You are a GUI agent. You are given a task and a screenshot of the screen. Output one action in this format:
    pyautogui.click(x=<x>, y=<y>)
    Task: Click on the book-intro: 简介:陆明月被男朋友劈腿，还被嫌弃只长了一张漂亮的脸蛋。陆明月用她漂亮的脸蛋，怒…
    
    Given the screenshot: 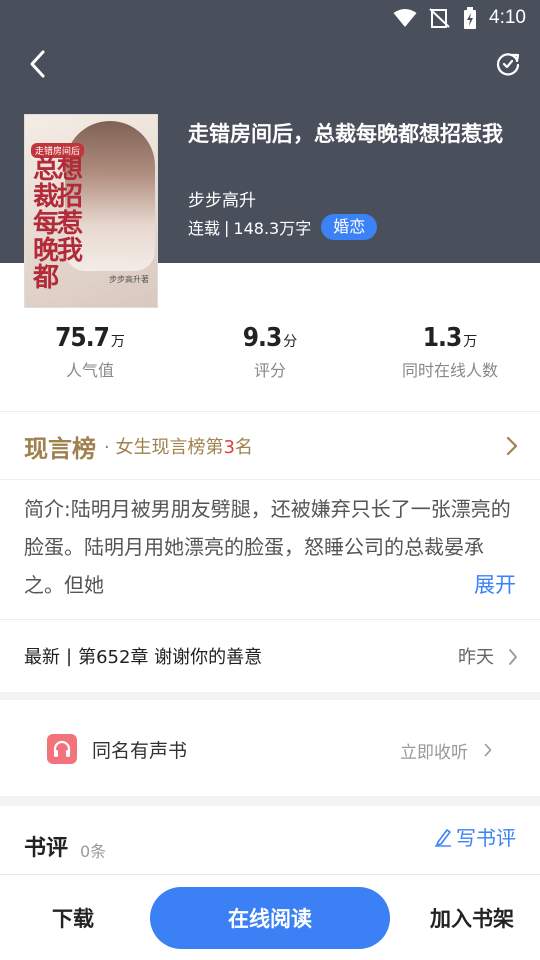 What is the action you would take?
    pyautogui.click(x=267, y=547)
    